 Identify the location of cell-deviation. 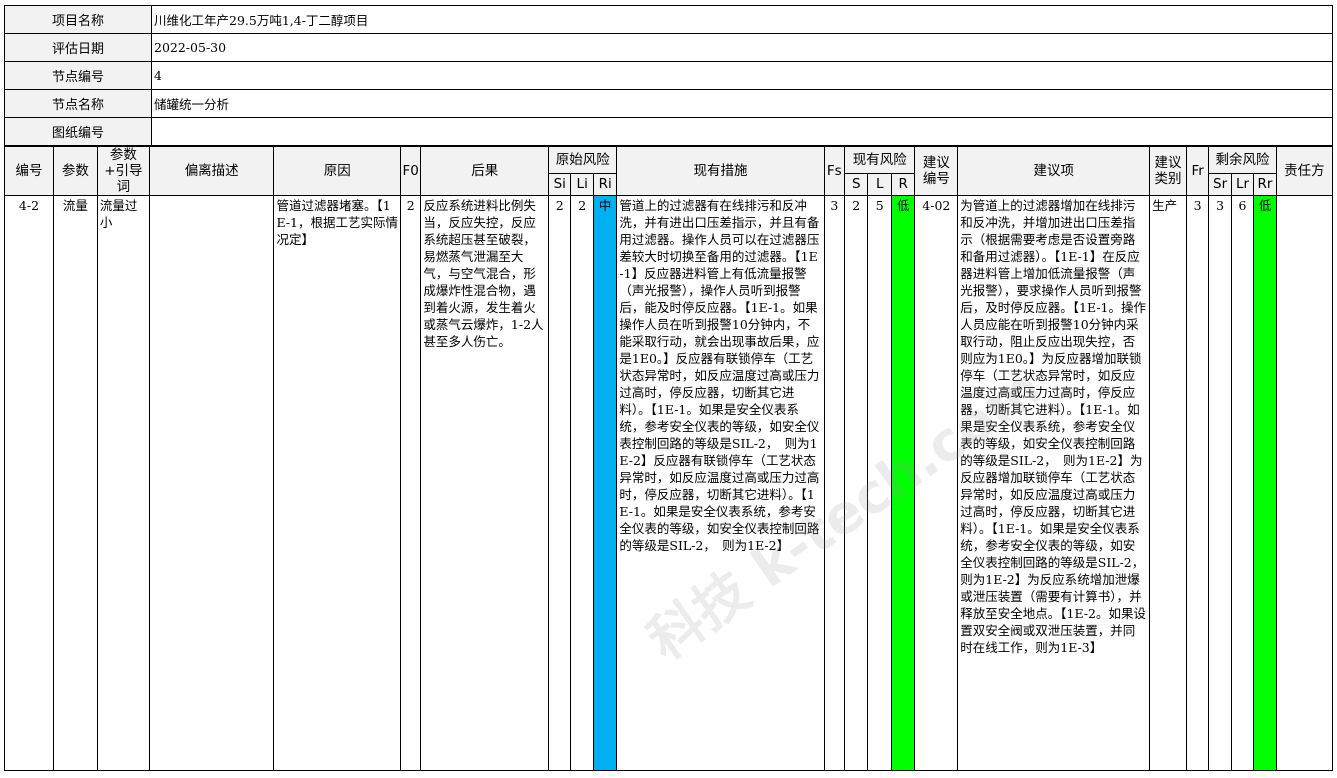
(211, 483).